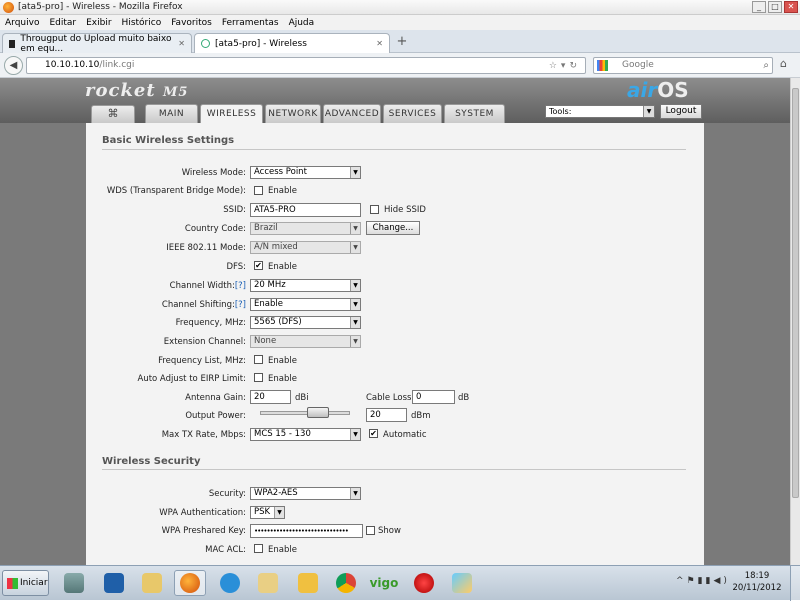 This screenshot has height=601, width=800. What do you see at coordinates (258, 359) in the screenshot?
I see `frequency-list-checkbox` at bounding box center [258, 359].